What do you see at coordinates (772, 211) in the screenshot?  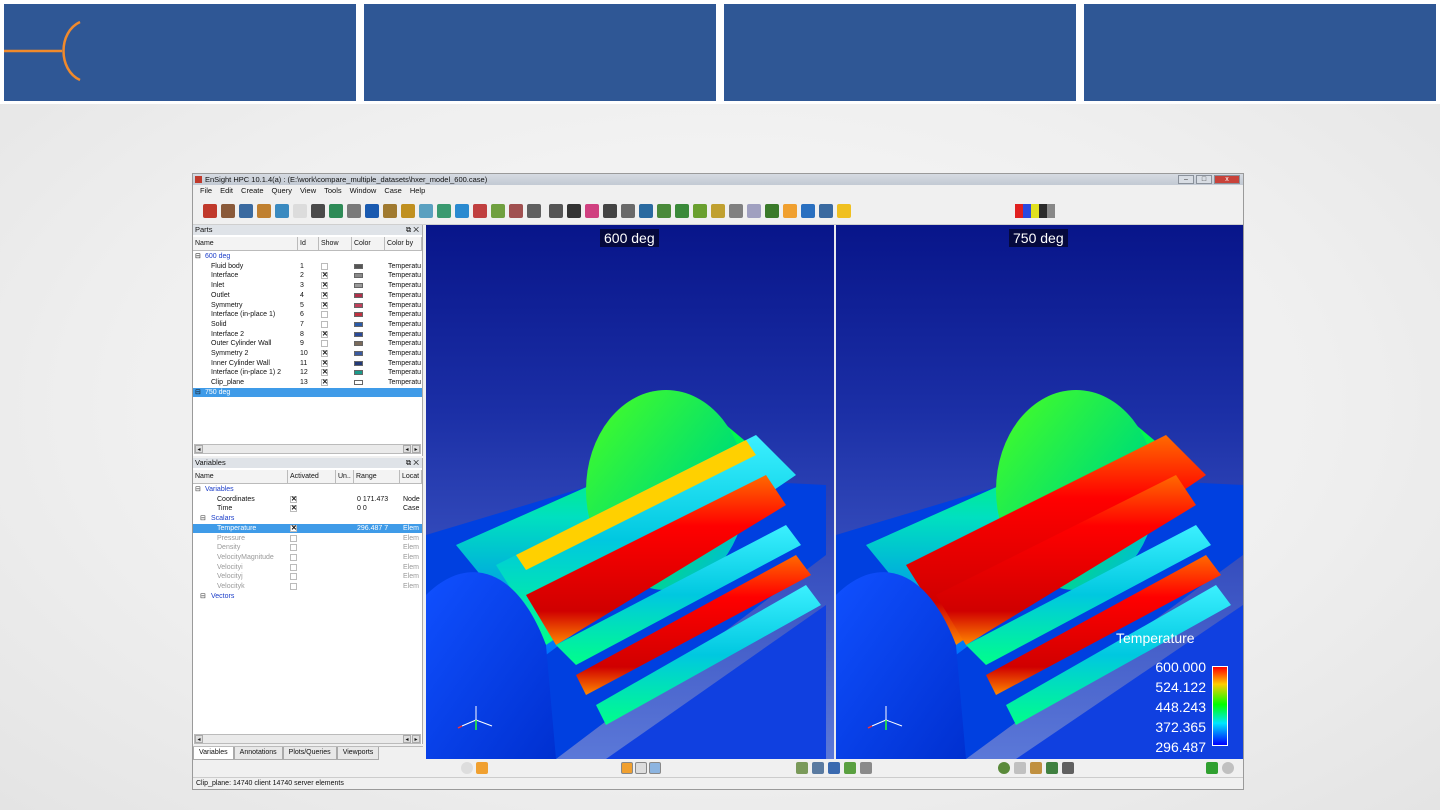 I see `light-icon` at bounding box center [772, 211].